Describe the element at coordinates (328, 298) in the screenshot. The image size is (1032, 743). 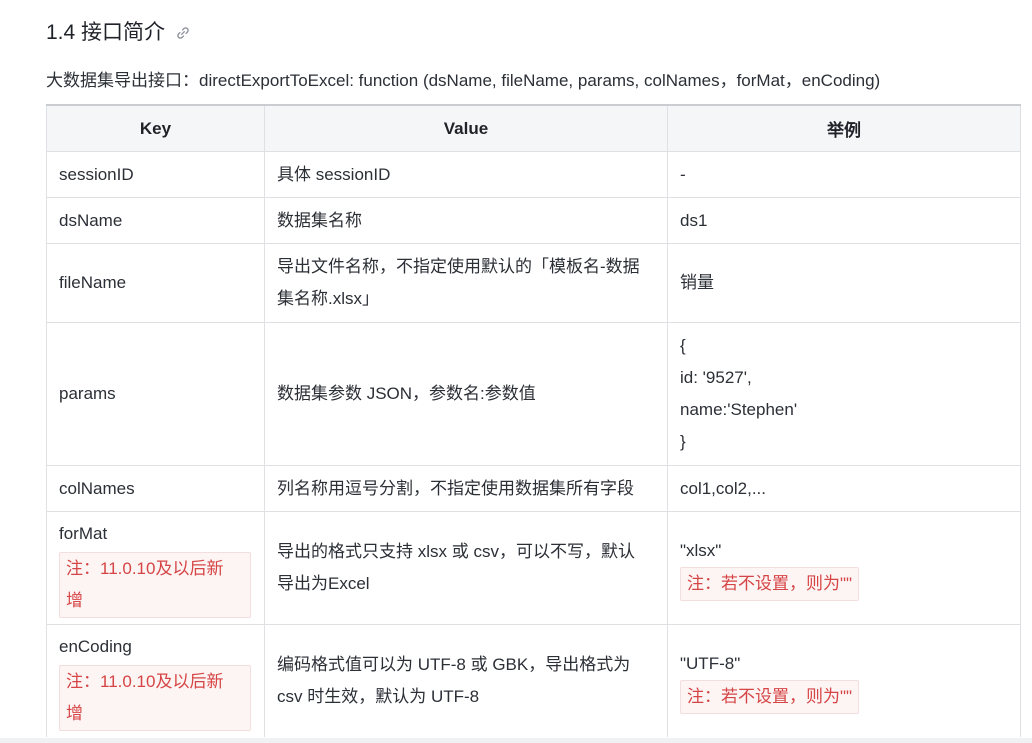
I see `value-line: 集名称.xlsx」` at that location.